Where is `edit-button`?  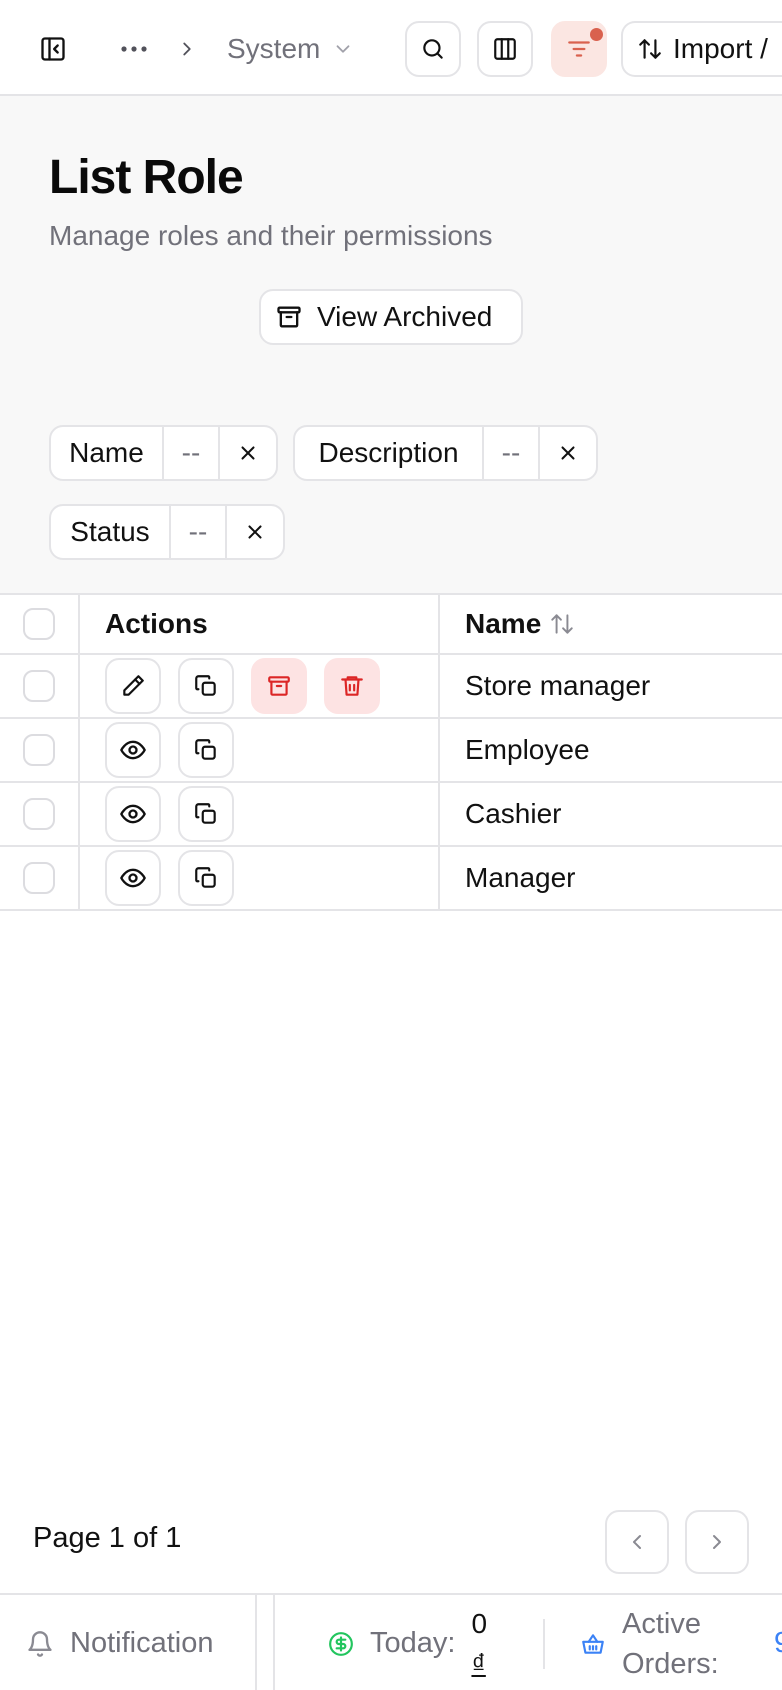 edit-button is located at coordinates (133, 686).